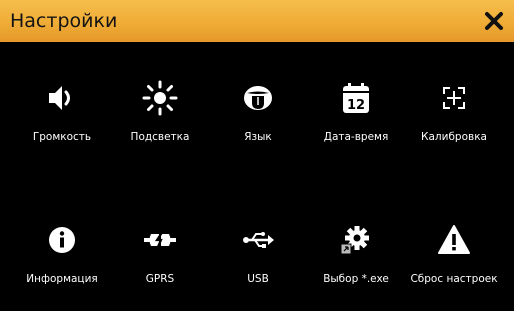 The image size is (514, 311). I want to click on close-button, so click(494, 21).